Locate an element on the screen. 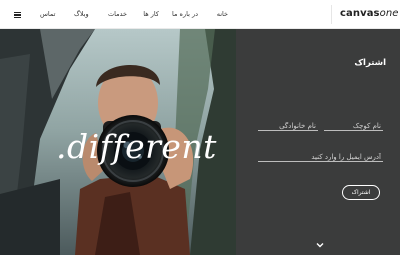 This screenshot has height=255, width=400. subscribe-button: اشتراک is located at coordinates (361, 192).